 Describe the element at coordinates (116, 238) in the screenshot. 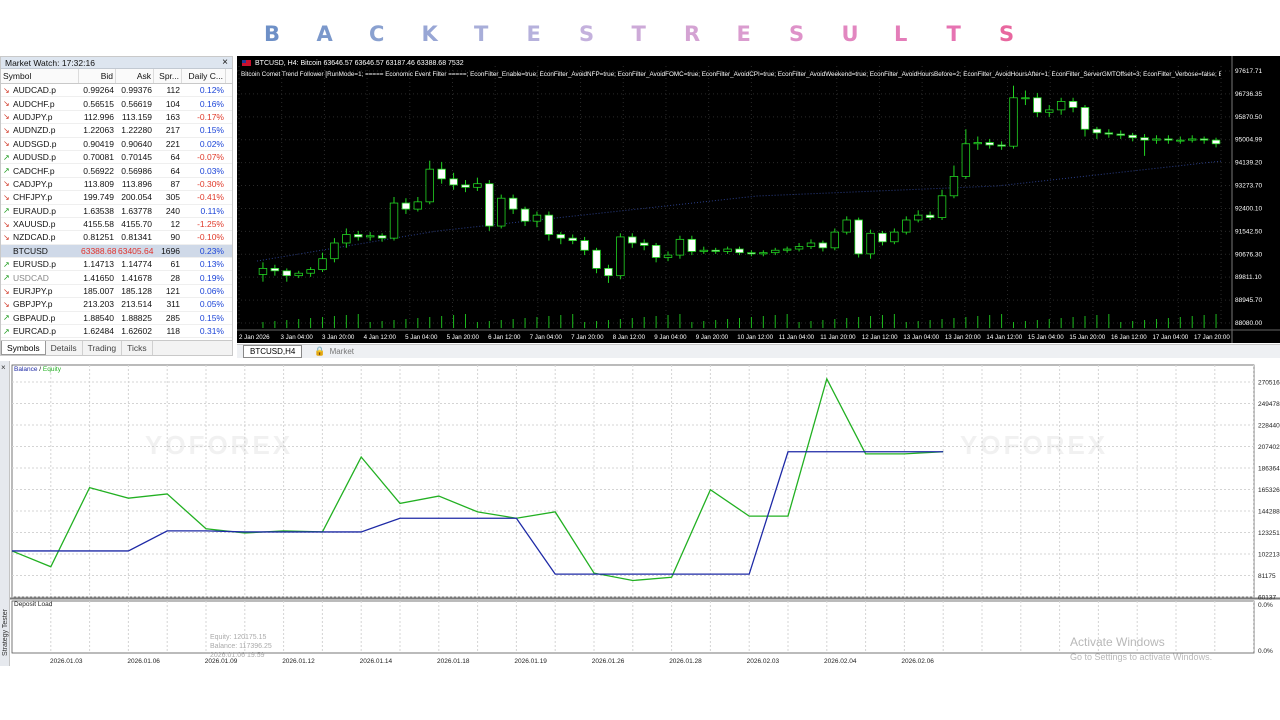

I see `table-row: ↘ NZDCAD.p 0.81251 0.81341 90 -0.10%` at that location.